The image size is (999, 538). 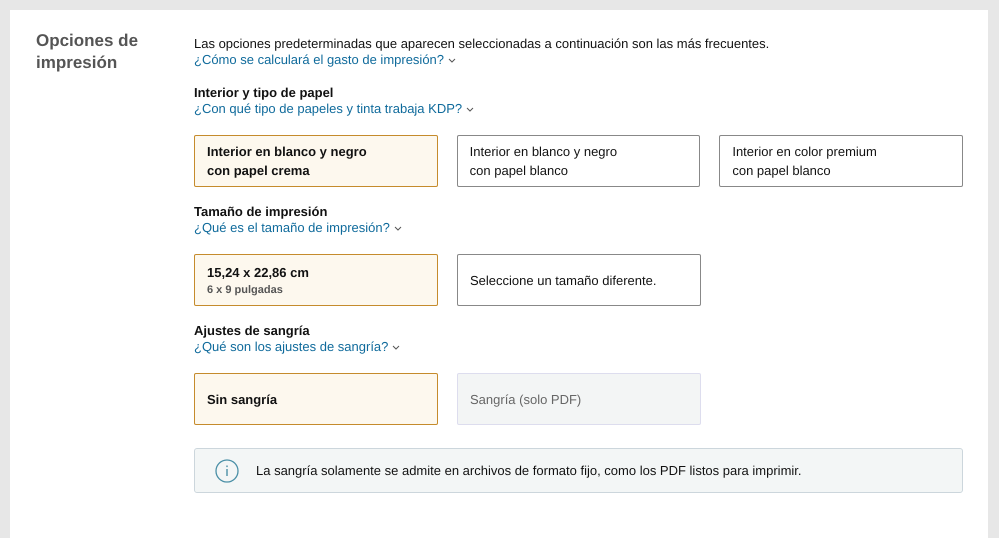 I want to click on section-title: Opciones de impresión, so click(x=88, y=52).